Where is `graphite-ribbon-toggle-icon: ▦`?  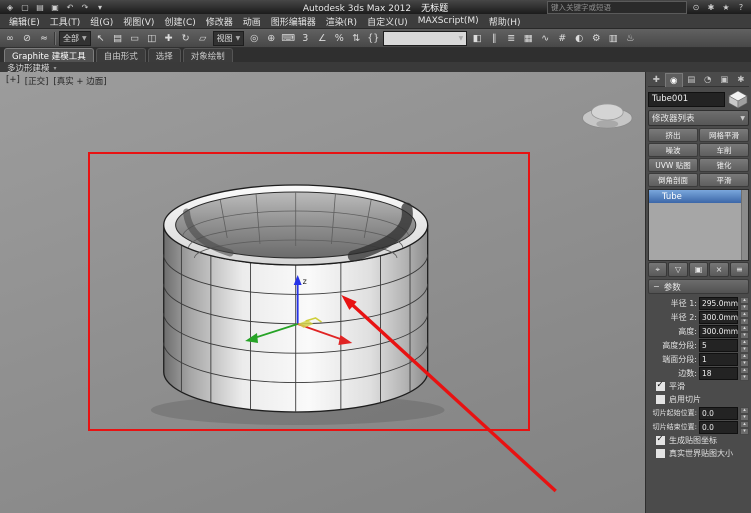 graphite-ribbon-toggle-icon: ▦ is located at coordinates (528, 38).